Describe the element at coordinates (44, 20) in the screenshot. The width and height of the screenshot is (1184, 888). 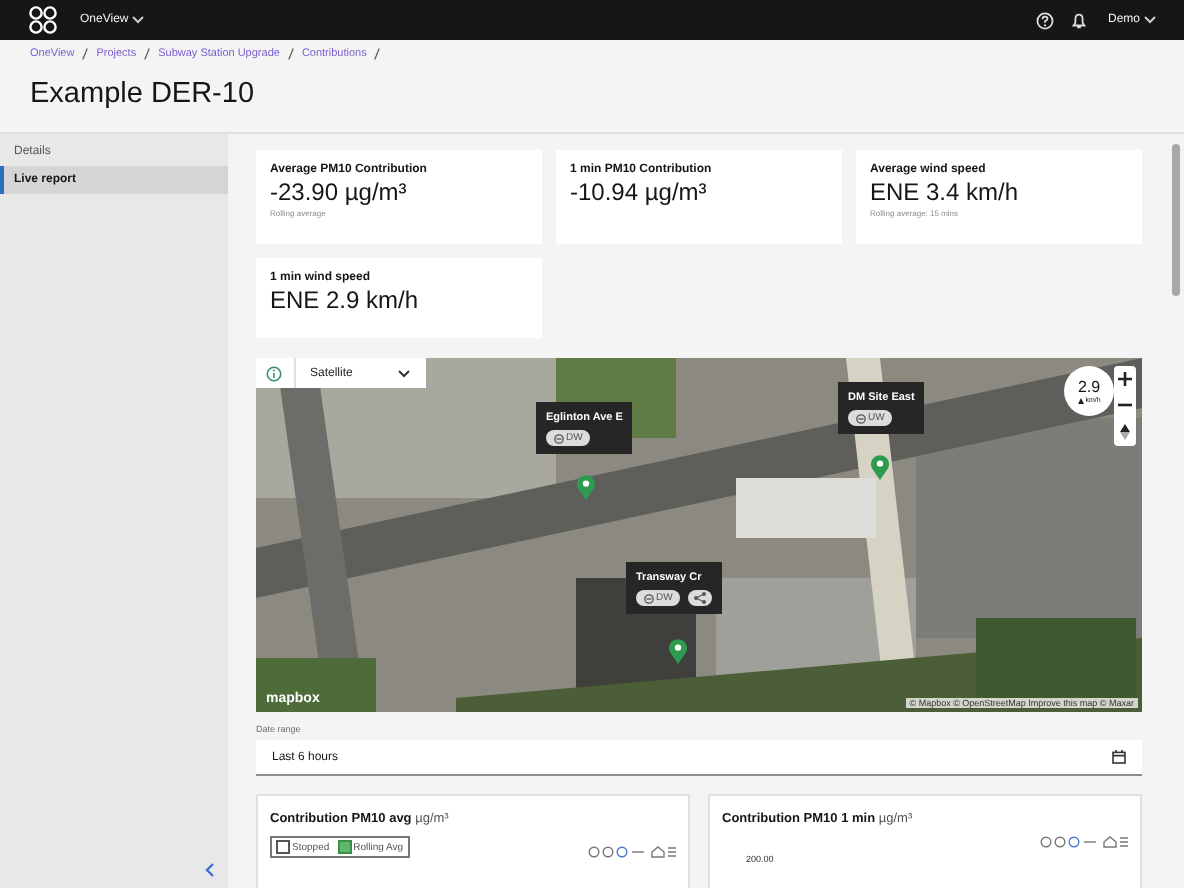
I see `logo-icon` at that location.